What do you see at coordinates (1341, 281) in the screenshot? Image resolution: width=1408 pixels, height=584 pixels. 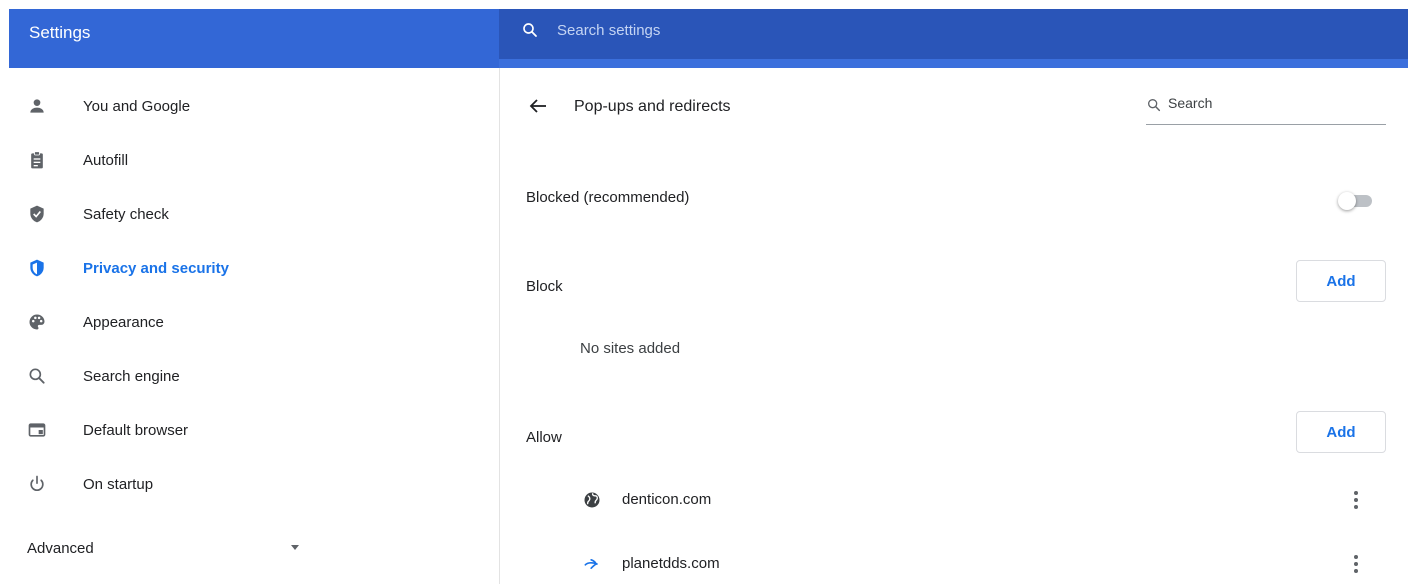 I see `block-add-button: Add` at bounding box center [1341, 281].